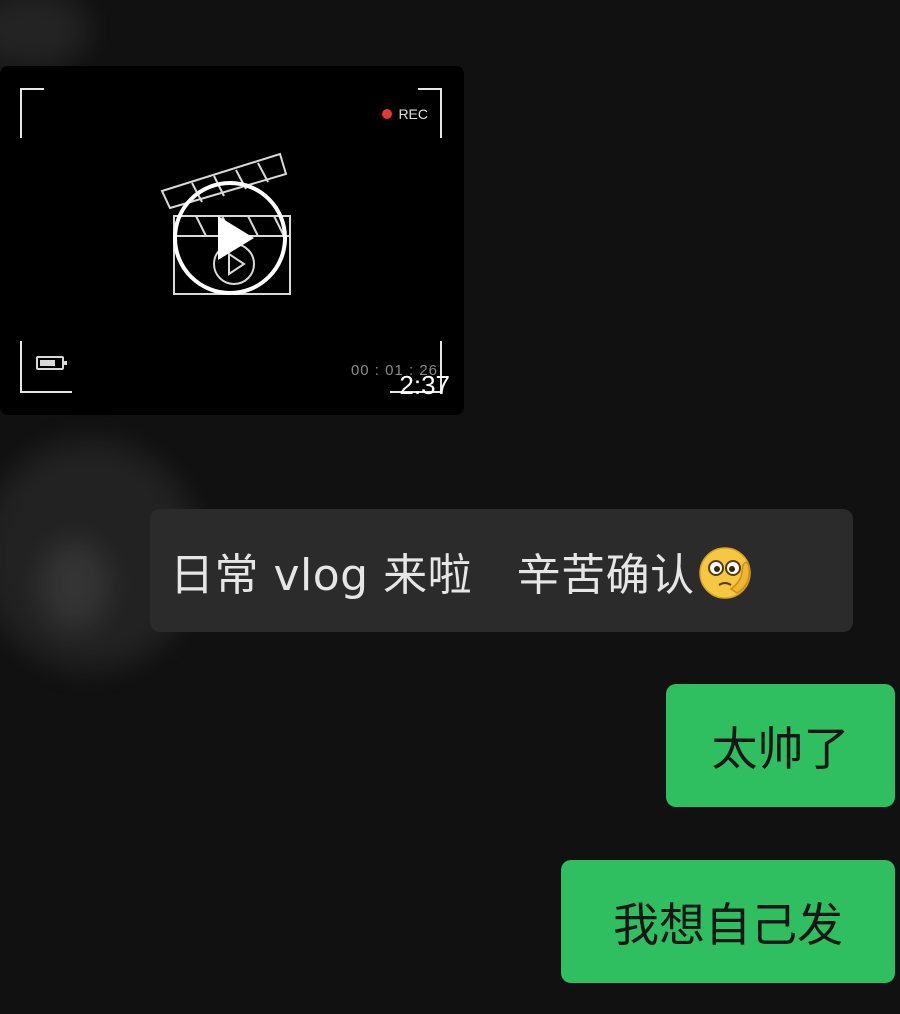 The image size is (900, 1014). I want to click on outgoing-message-bubble: 我想自己发, so click(728, 921).